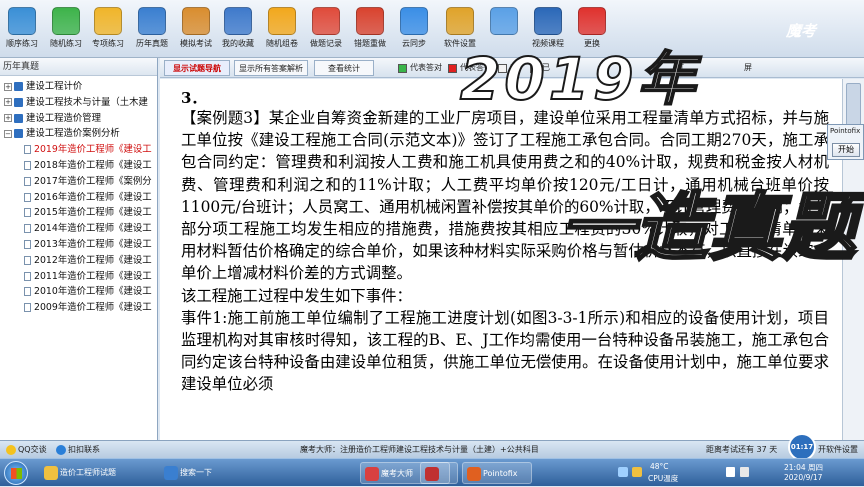 This screenshot has height=487, width=864. Describe the element at coordinates (196, 43) in the screenshot. I see `toolbar-button-label: 模拟考试` at that location.